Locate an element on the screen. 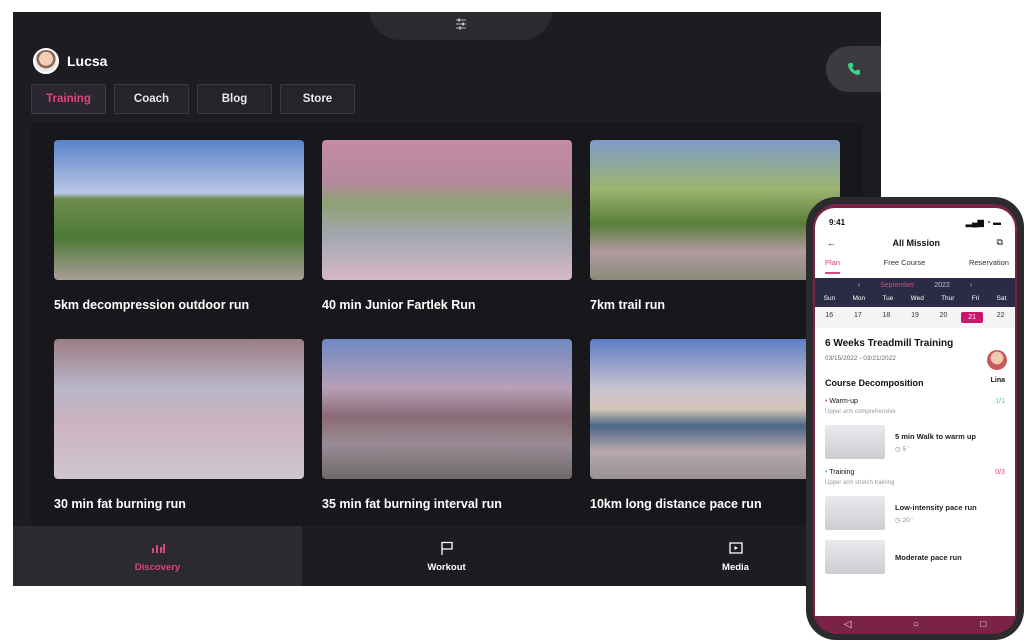 The height and width of the screenshot is (643, 1026). next-month-icon: › is located at coordinates (971, 285).